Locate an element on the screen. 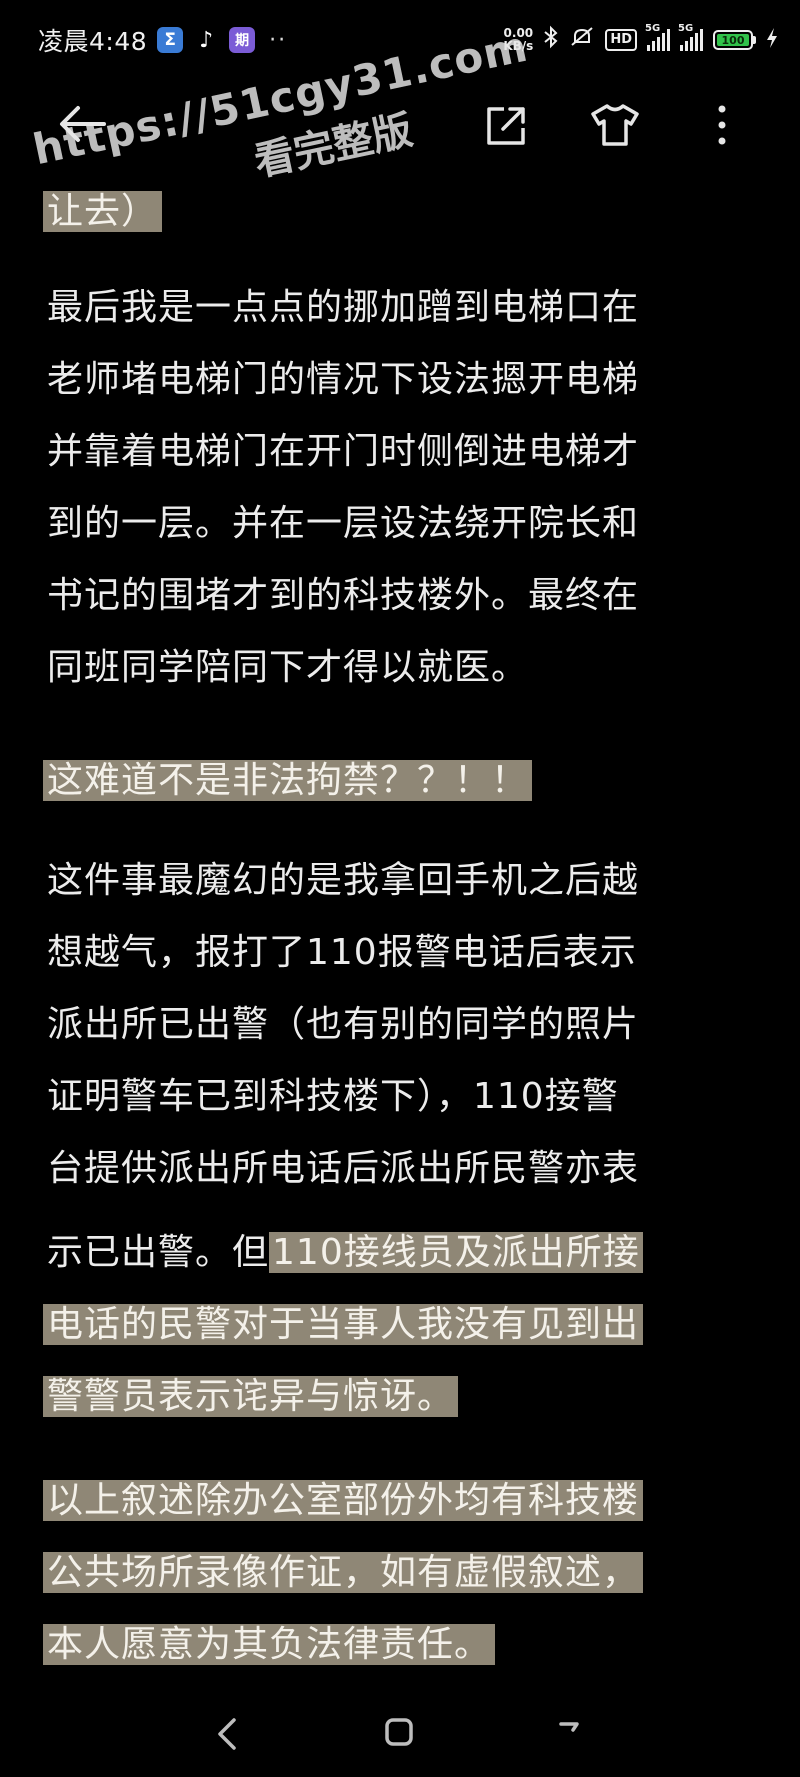 The image size is (800, 1777). highlighted-text: 公共场所录像作证，如有虚假叙述， is located at coordinates (343, 1572).